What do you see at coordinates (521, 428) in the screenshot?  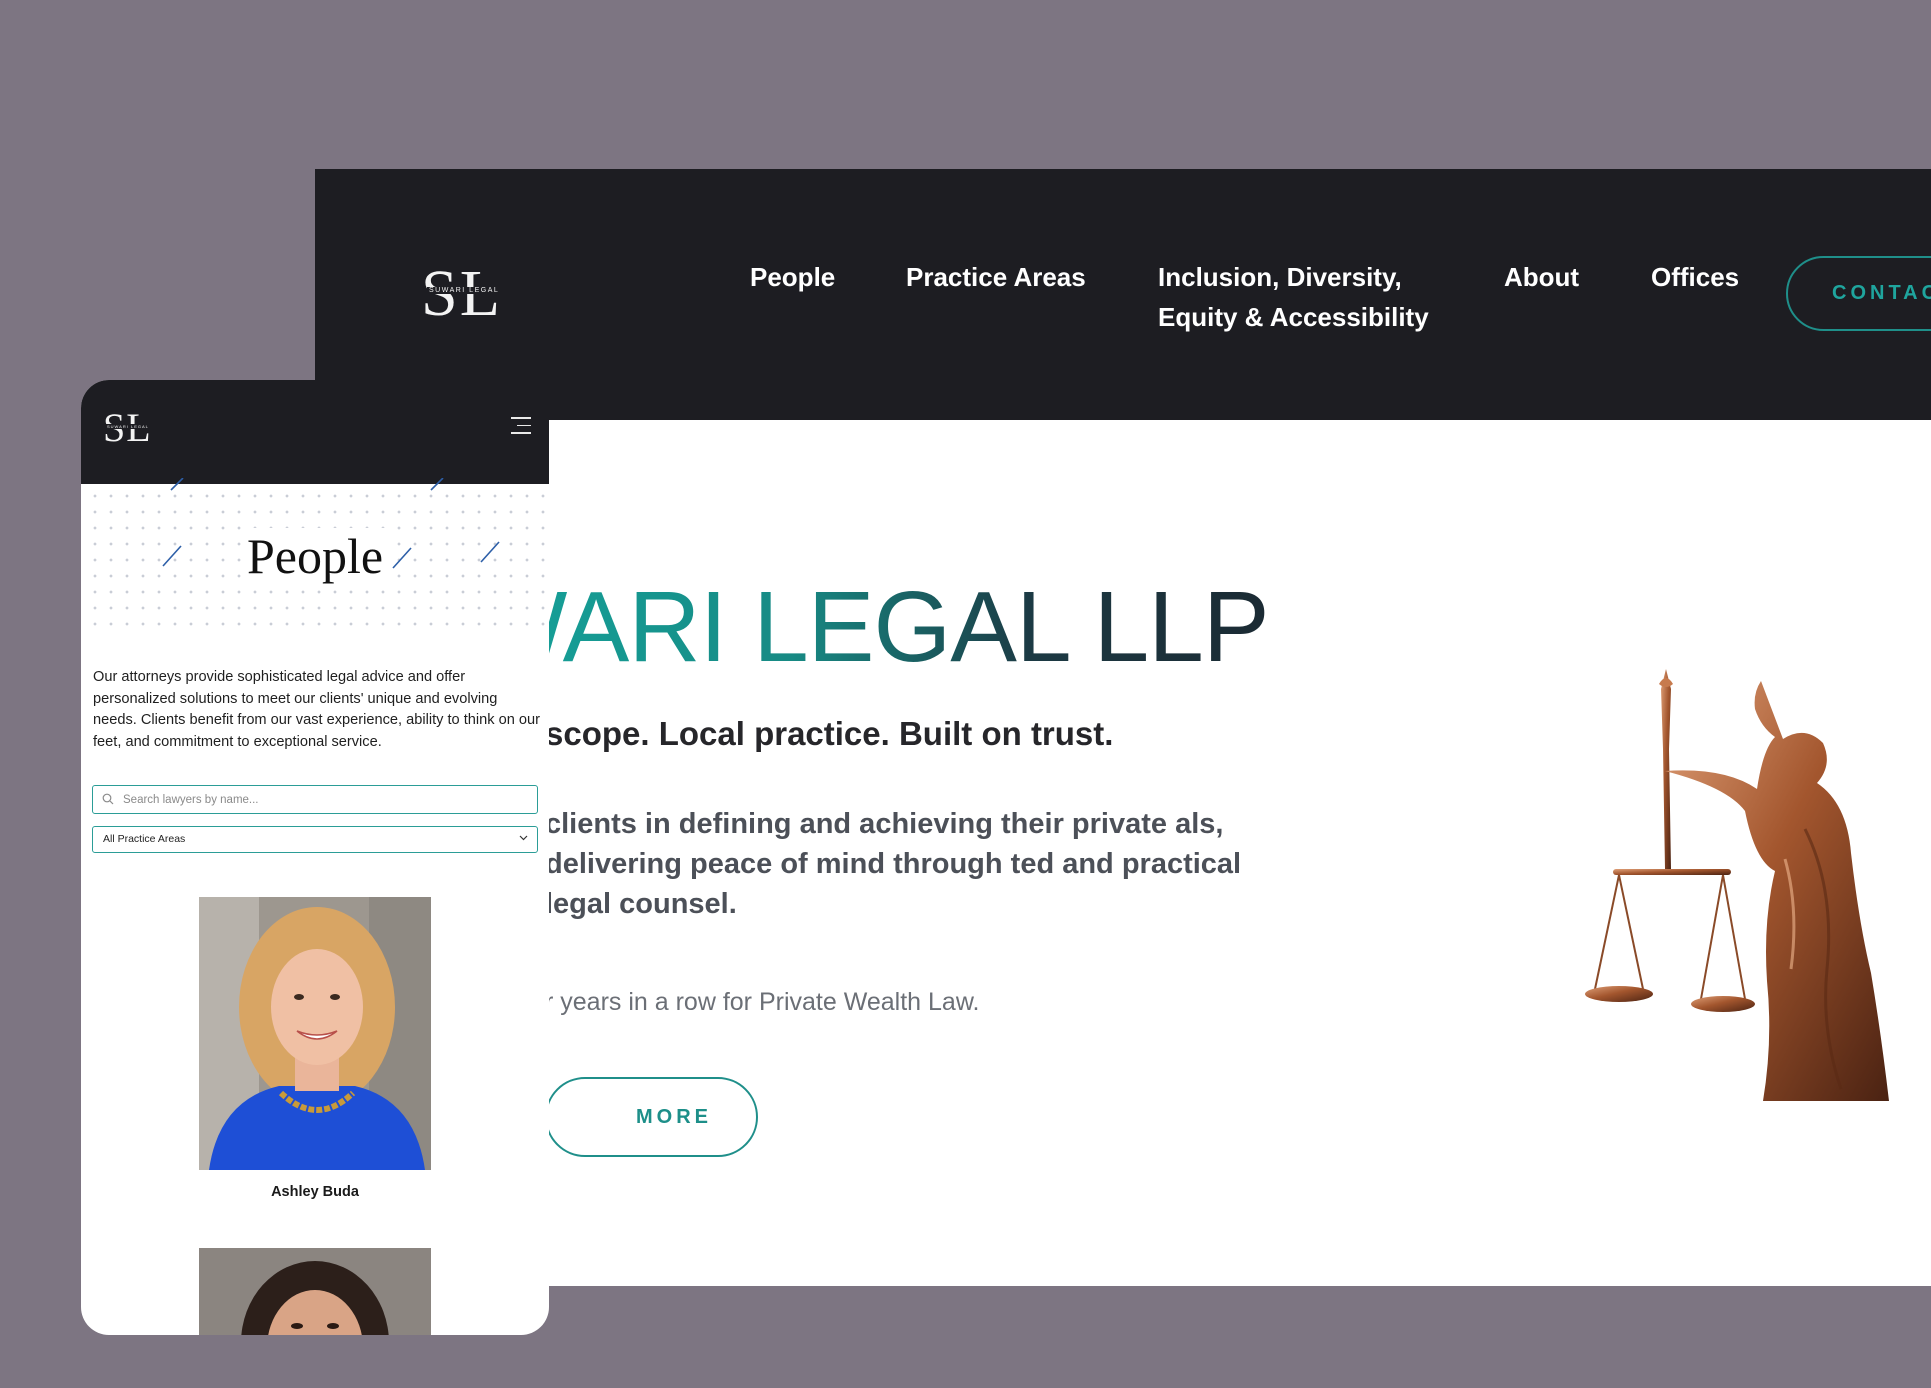 I see `hamburger-menu-icon` at bounding box center [521, 428].